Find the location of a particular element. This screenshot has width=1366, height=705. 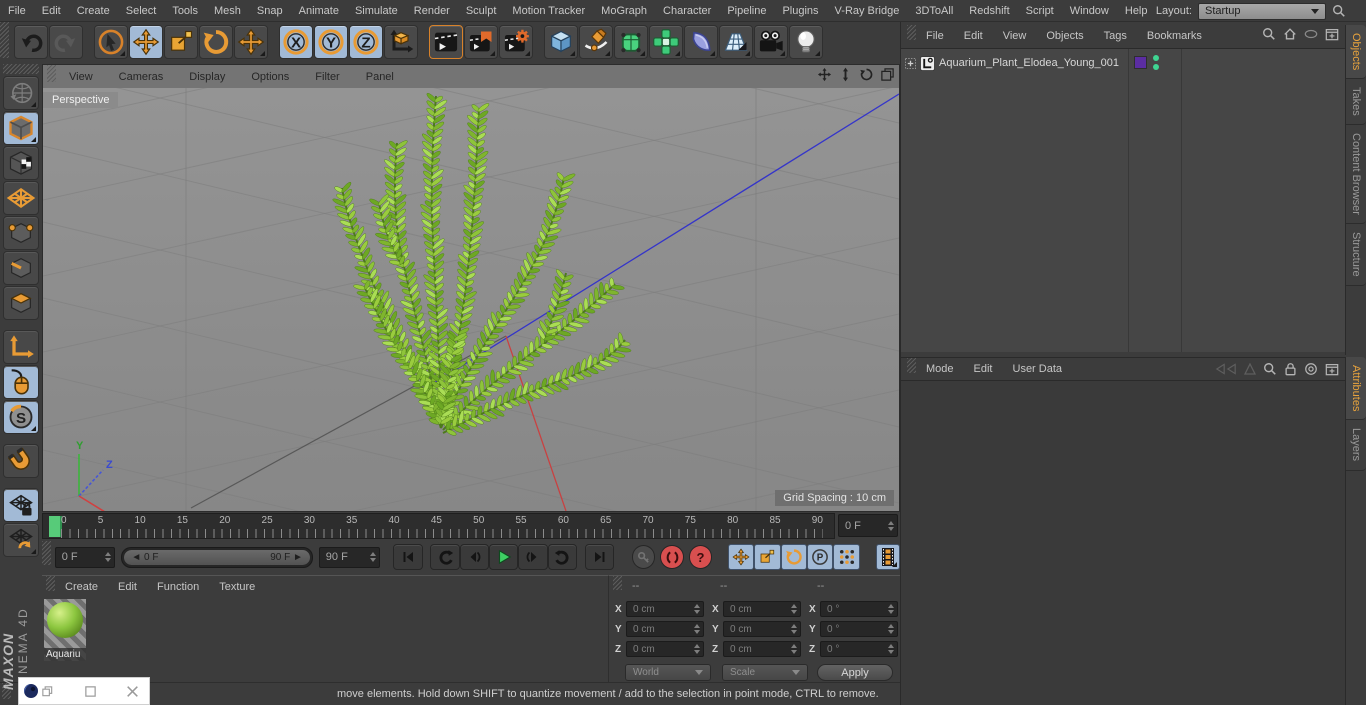

workplane-options-button is located at coordinates (21, 540).